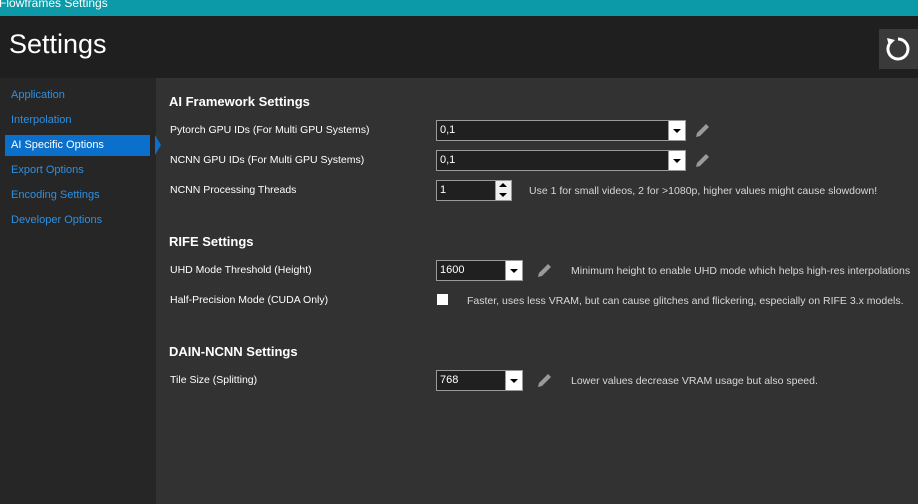 The height and width of the screenshot is (504, 918). What do you see at coordinates (545, 380) in the screenshot?
I see `tile-size-edit-pencil-icon` at bounding box center [545, 380].